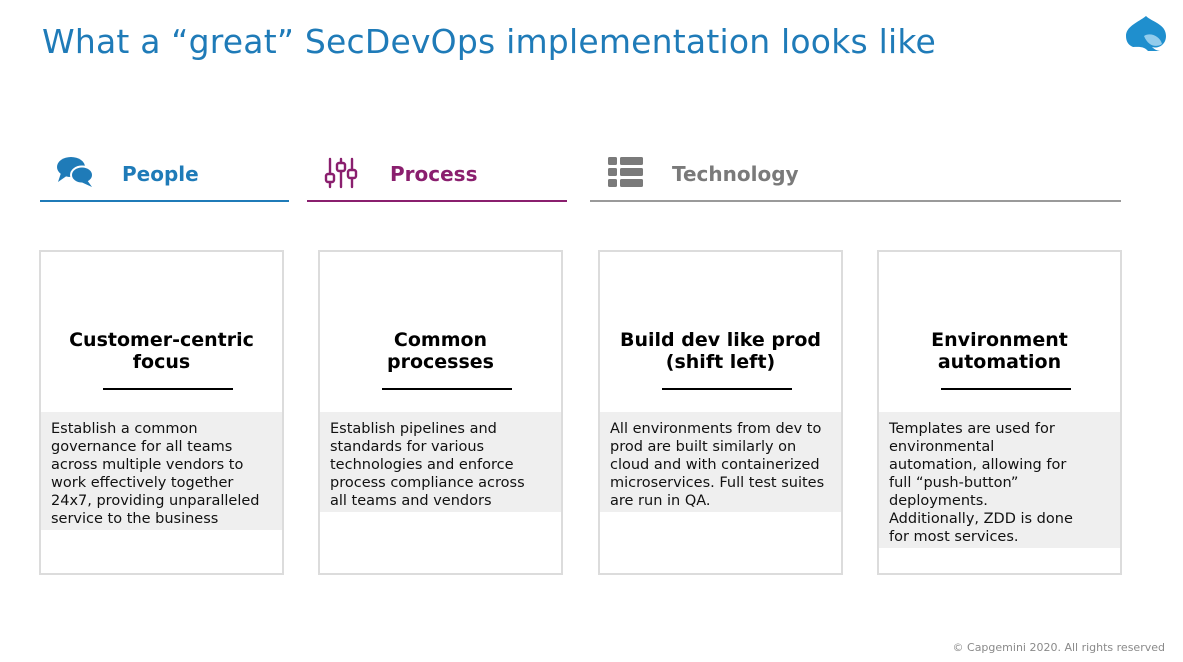 This screenshot has height=662, width=1183. I want to click on people-underline, so click(164, 201).